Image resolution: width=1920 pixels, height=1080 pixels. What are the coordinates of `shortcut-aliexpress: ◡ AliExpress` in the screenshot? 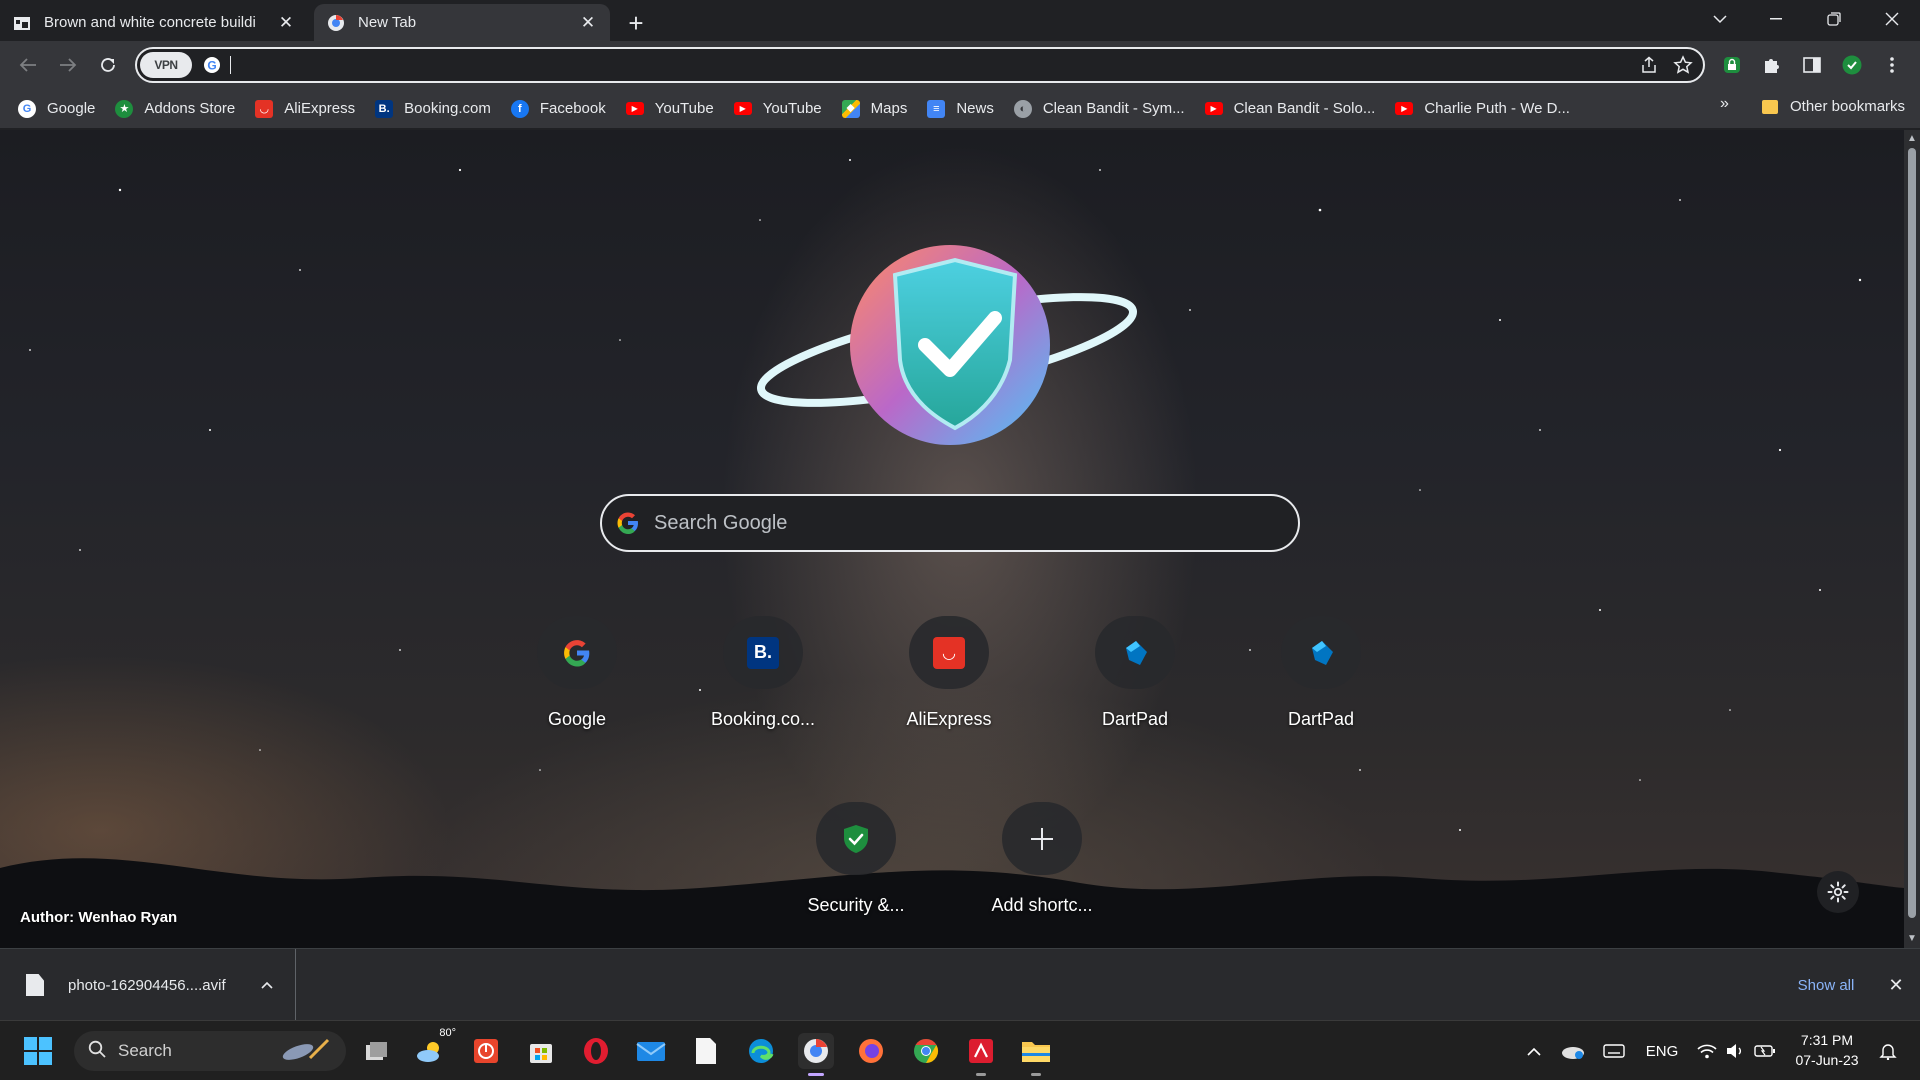 It's located at (949, 665).